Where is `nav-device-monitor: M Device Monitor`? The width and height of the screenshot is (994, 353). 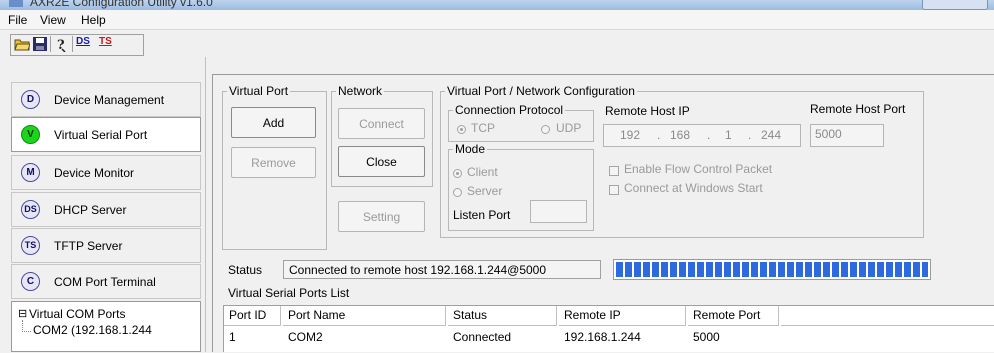 nav-device-monitor: M Device Monitor is located at coordinates (106, 172).